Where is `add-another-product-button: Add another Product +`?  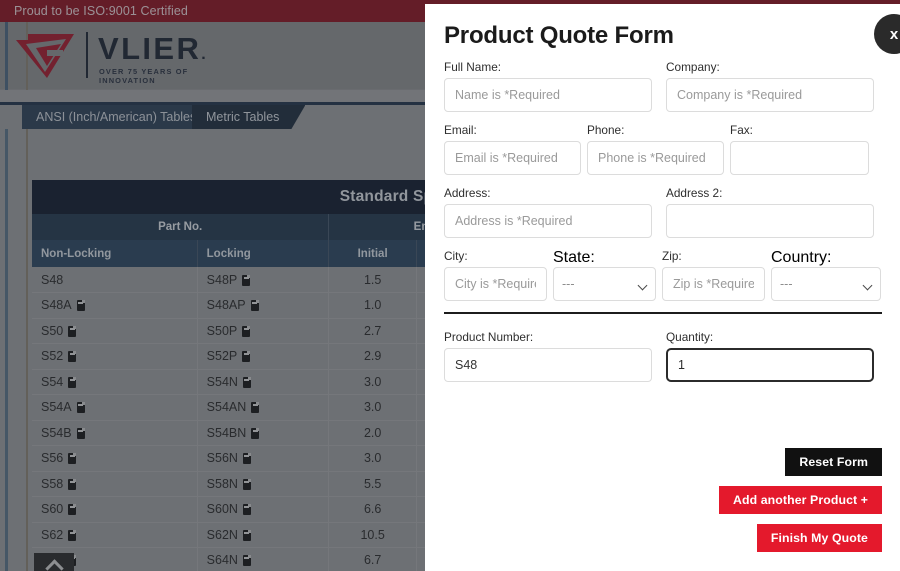
add-another-product-button: Add another Product + is located at coordinates (800, 500).